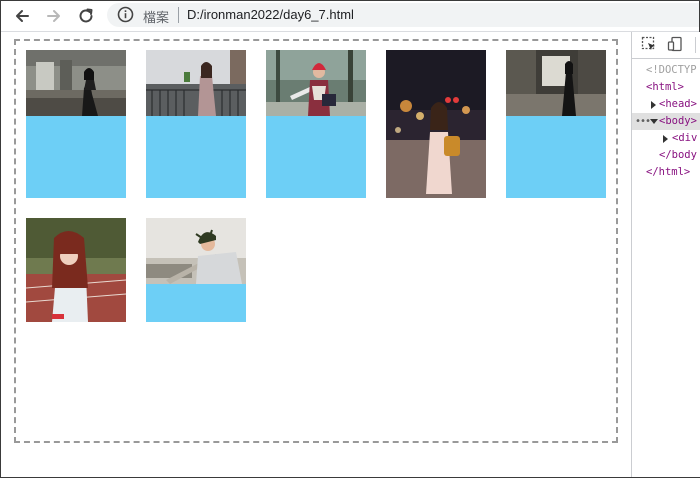 This screenshot has height=478, width=700. I want to click on devtools-toolbar, so click(666, 45).